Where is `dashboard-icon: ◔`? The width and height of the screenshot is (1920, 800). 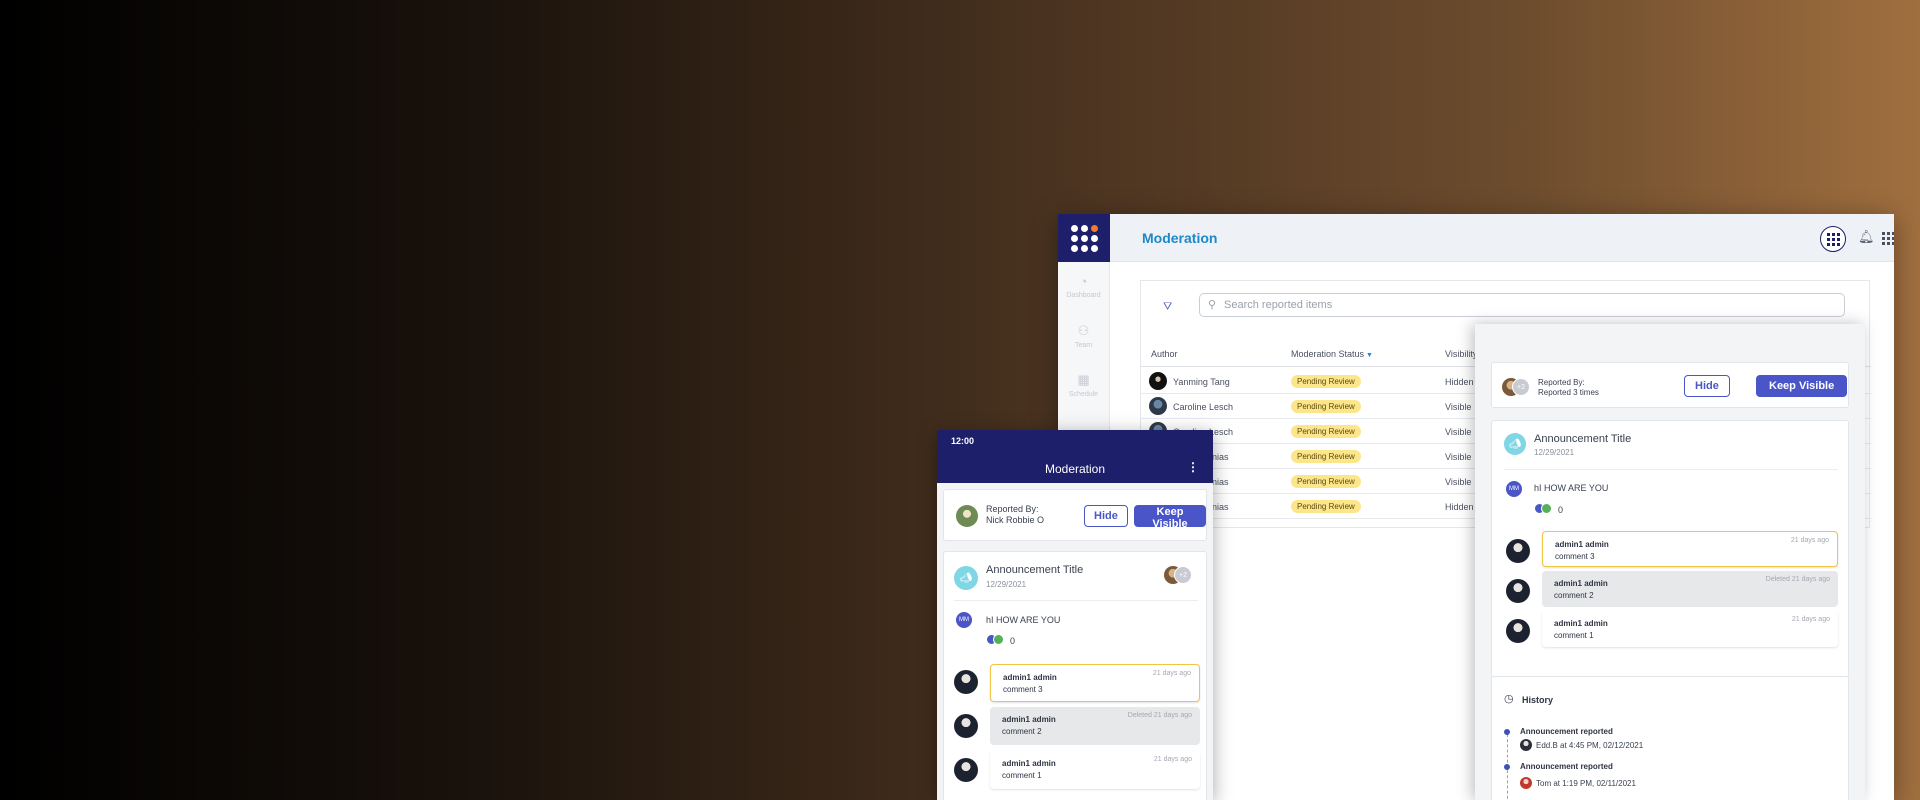
dashboard-icon: ◔ is located at coordinates (1083, 281).